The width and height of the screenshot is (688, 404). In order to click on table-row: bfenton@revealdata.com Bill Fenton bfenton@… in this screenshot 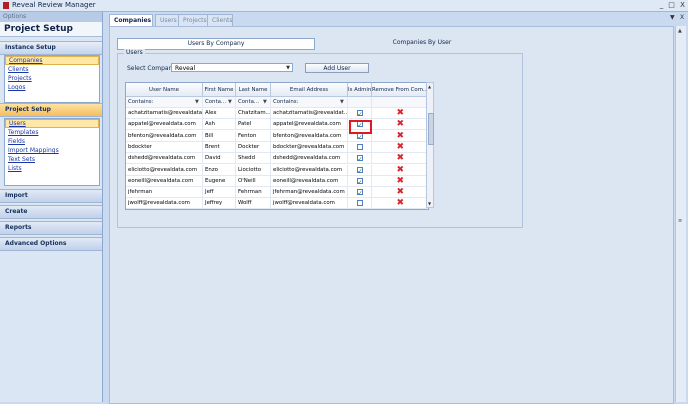, I will do `click(277, 136)`.